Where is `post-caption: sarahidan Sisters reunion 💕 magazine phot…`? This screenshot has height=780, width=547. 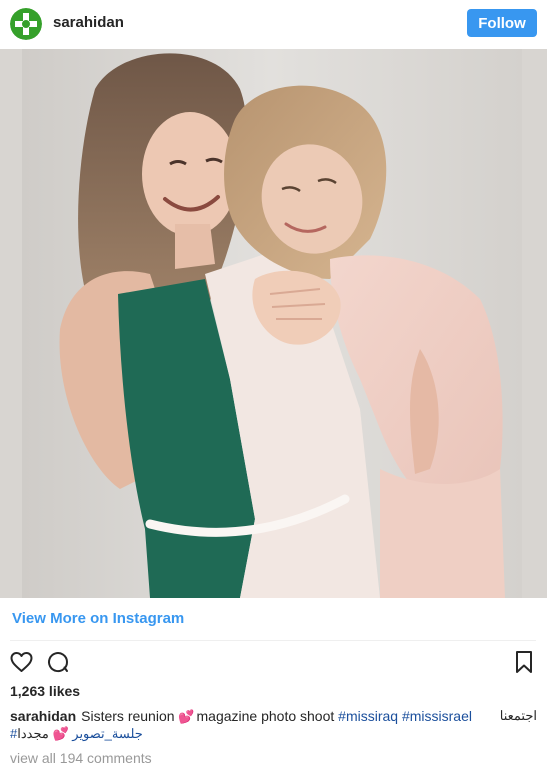
post-caption: sarahidan Sisters reunion 💕 magazine phot… is located at coordinates (273, 716).